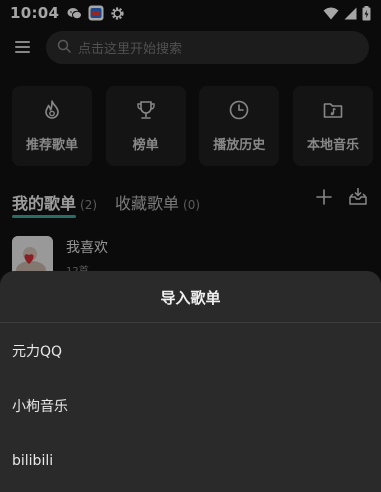  I want to click on import-option: 元力QQ, so click(190, 351).